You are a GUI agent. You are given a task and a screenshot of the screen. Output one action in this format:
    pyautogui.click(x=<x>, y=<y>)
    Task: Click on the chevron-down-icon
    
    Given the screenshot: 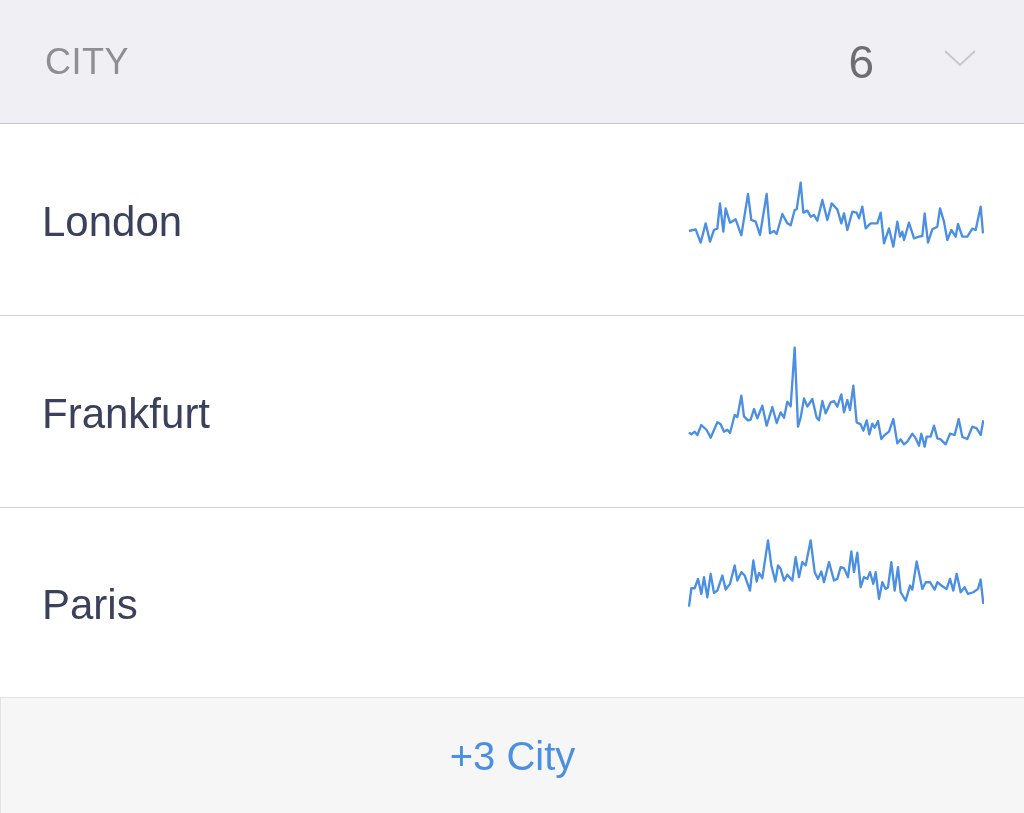 What is the action you would take?
    pyautogui.click(x=960, y=58)
    